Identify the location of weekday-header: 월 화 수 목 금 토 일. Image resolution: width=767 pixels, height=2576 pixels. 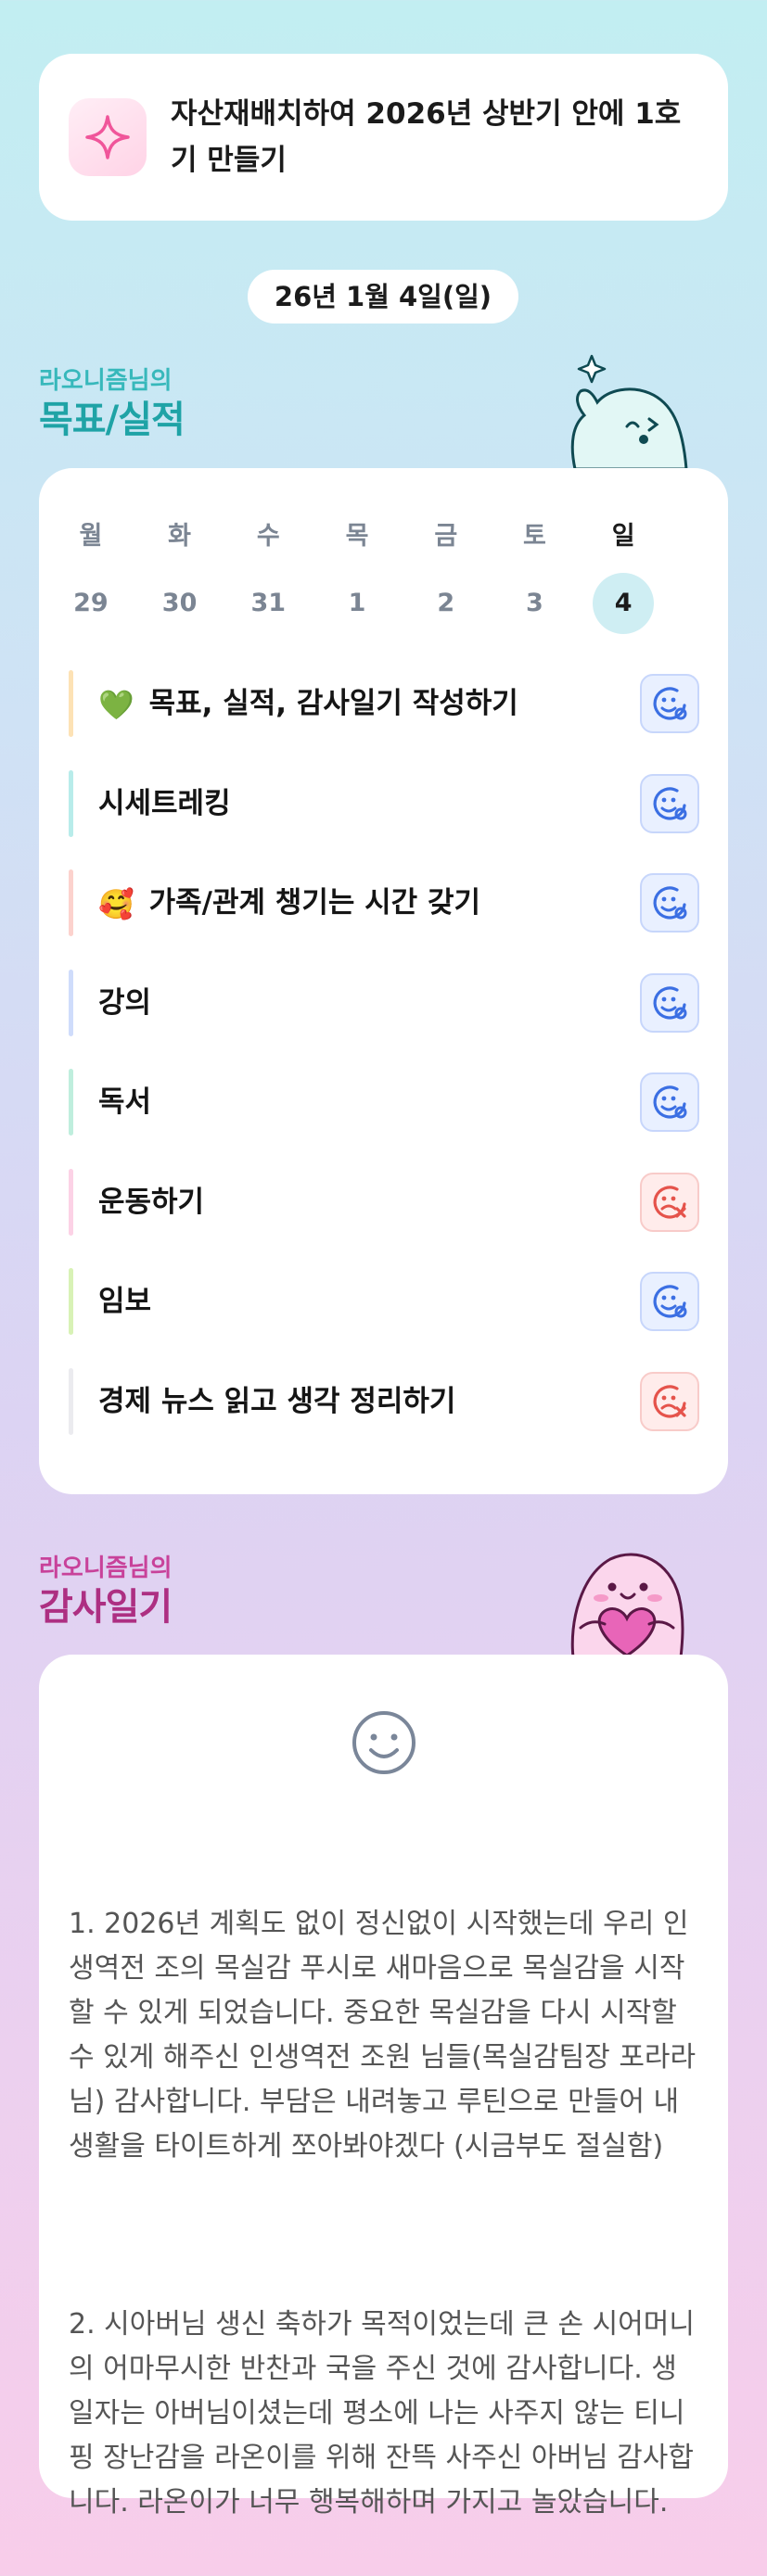
(357, 533).